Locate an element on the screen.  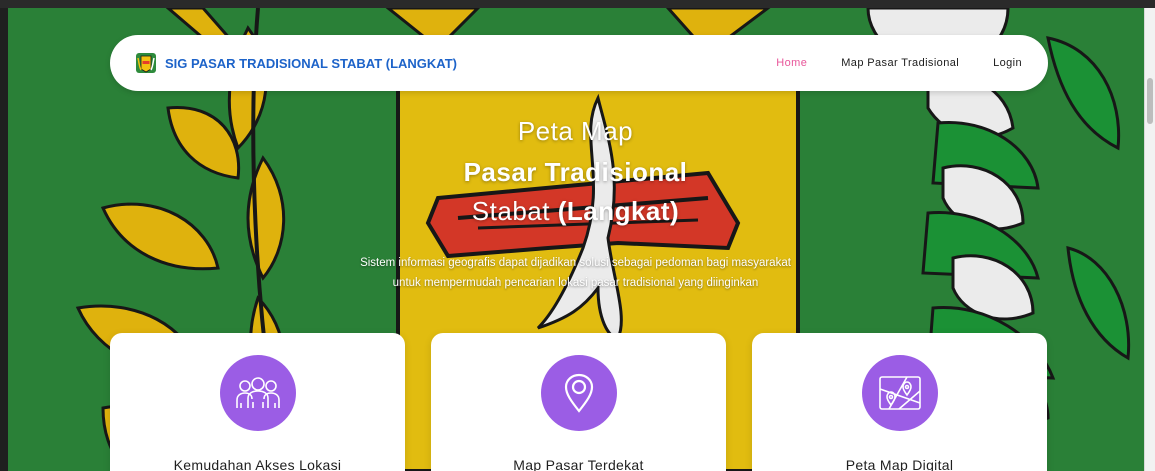
card-title: Kemudahan Akses Lokasi is located at coordinates (257, 464).